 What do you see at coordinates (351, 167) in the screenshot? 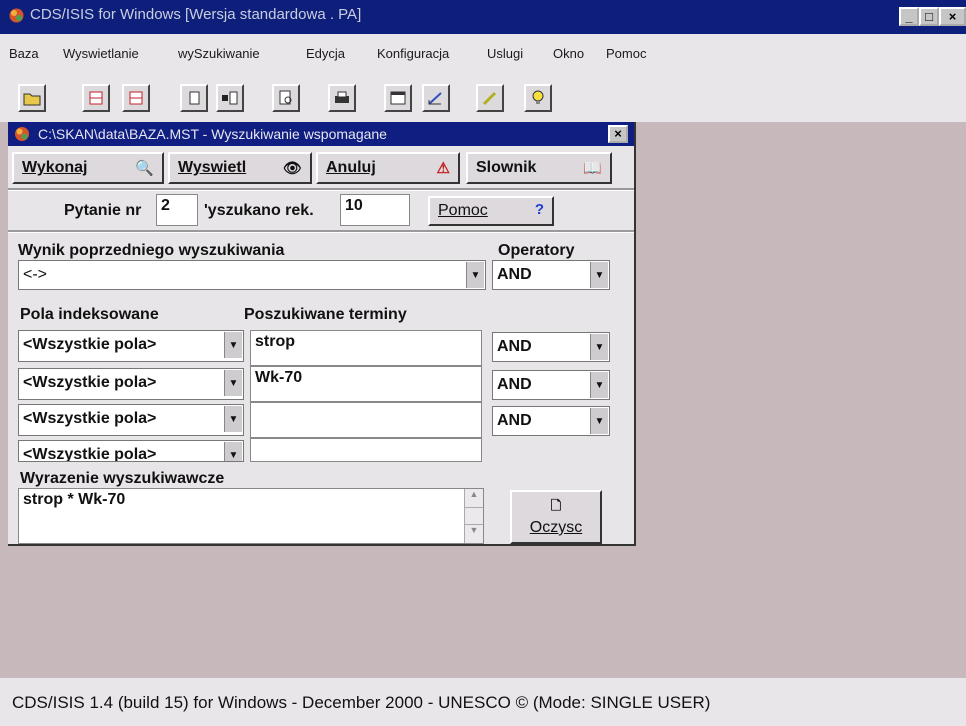
I see `cancel-label: Anuluj` at bounding box center [351, 167].